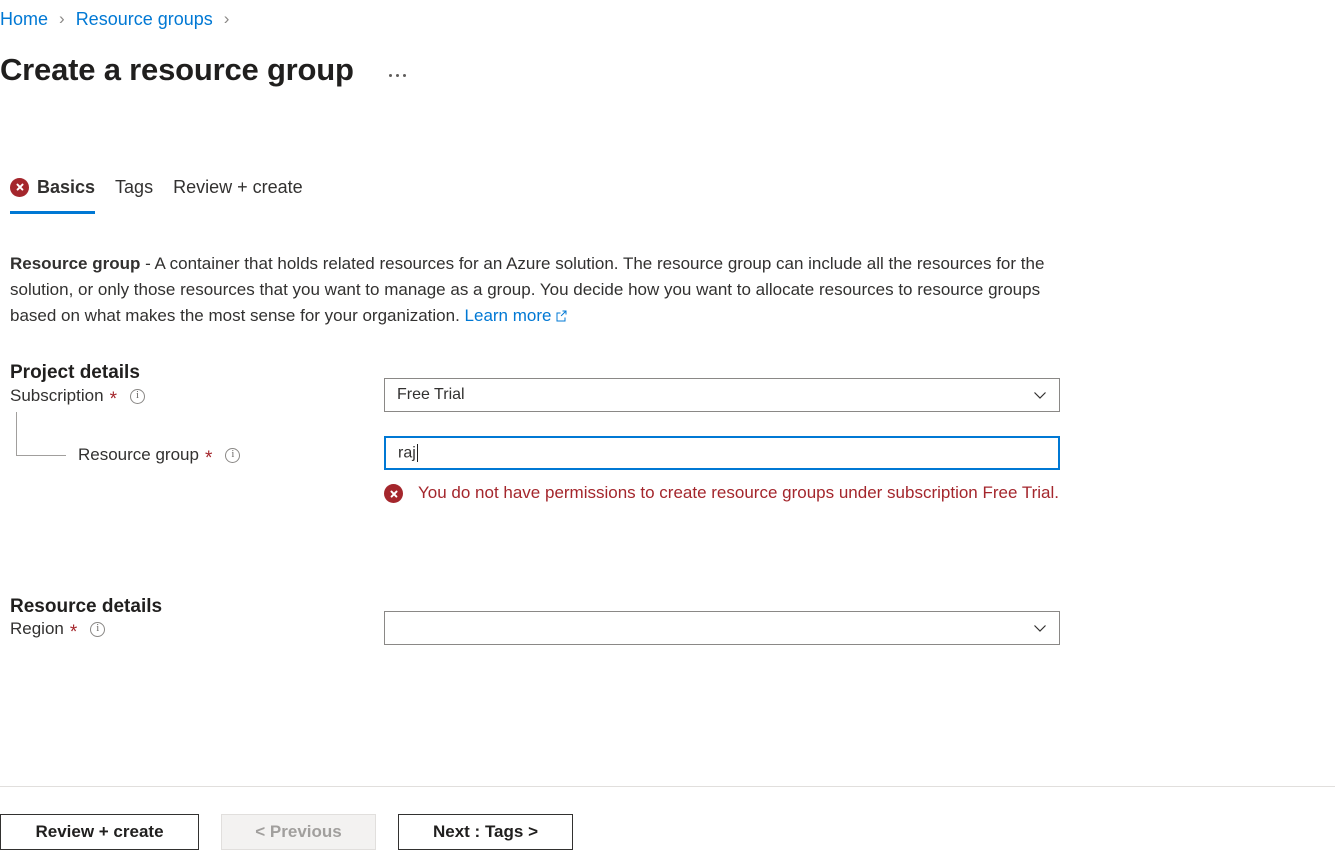 This screenshot has height=866, width=1335. Describe the element at coordinates (177, 69) in the screenshot. I see `page-title: Create a resource group` at that location.